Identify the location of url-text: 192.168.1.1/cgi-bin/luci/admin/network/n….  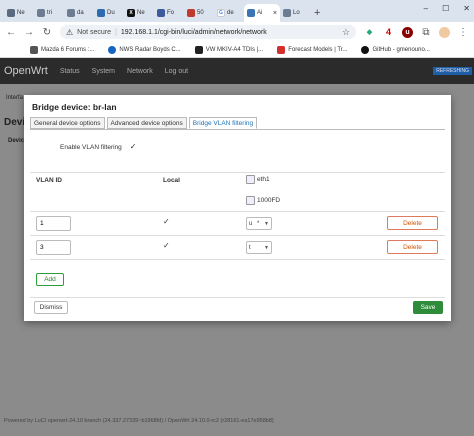
(194, 32).